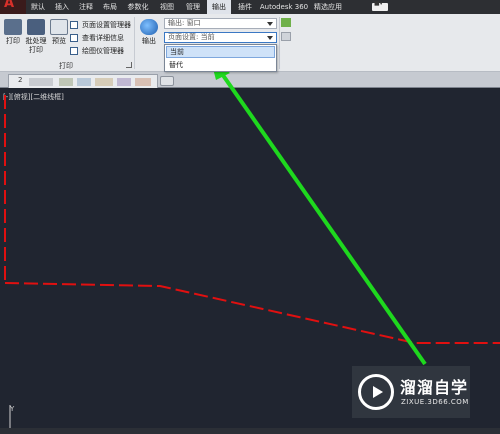 The width and height of the screenshot is (500, 434). I want to click on polyline-lower-segment, so click(252, 313).